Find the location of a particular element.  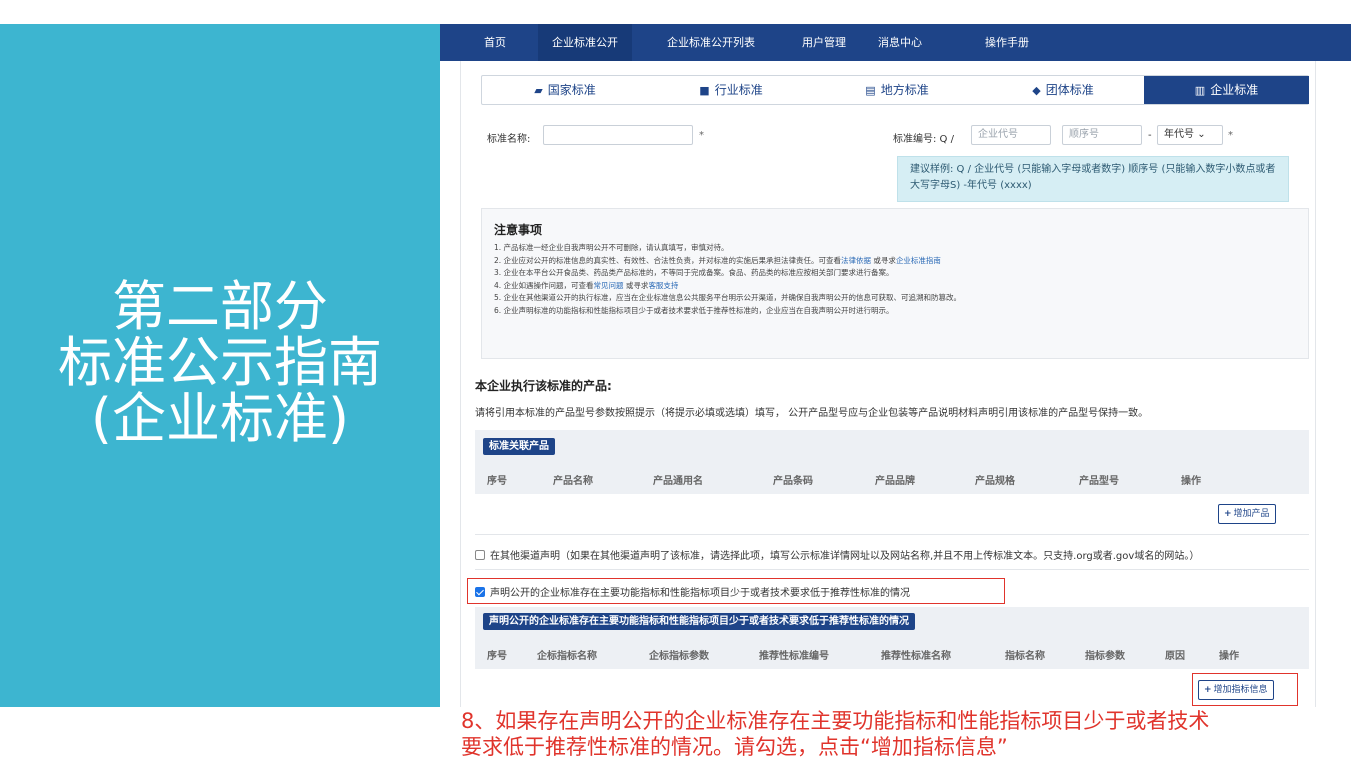

tab-industry: ■ 行业标准 is located at coordinates (731, 90).